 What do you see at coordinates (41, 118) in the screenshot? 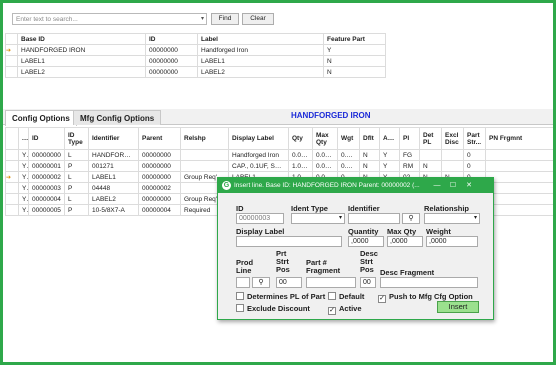
I see `tab-config-options: Config Options` at bounding box center [41, 118].